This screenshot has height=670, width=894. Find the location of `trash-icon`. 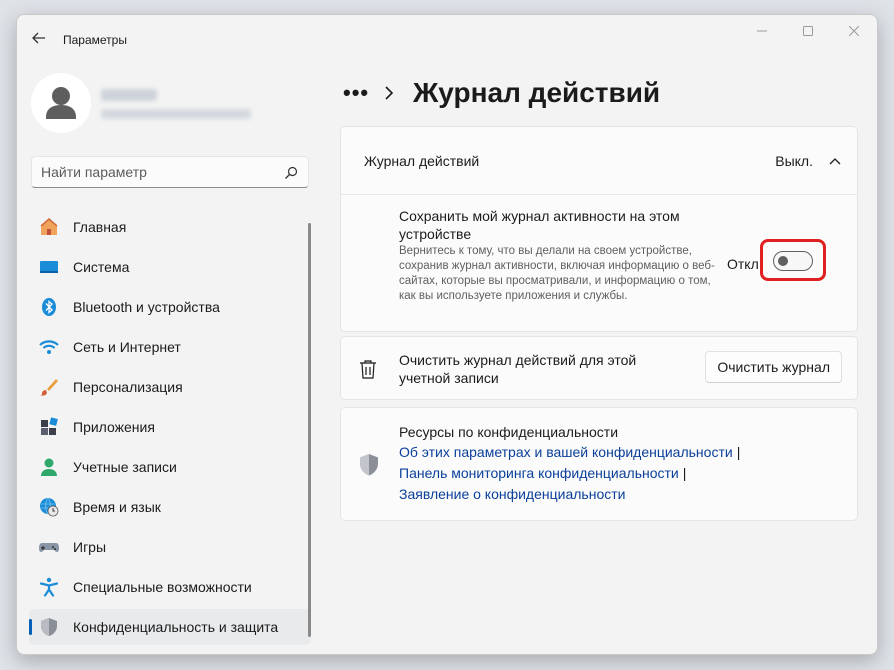

trash-icon is located at coordinates (368, 369).